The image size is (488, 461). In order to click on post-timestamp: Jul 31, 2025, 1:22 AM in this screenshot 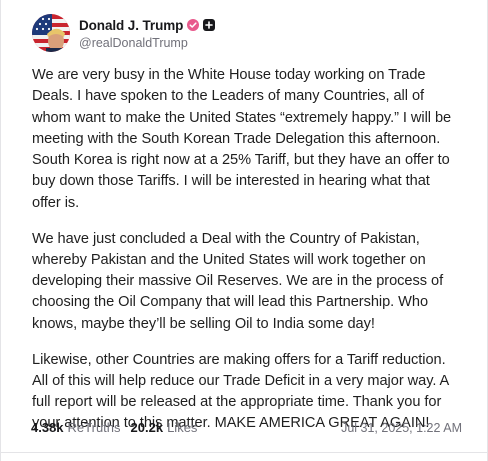, I will do `click(401, 428)`.